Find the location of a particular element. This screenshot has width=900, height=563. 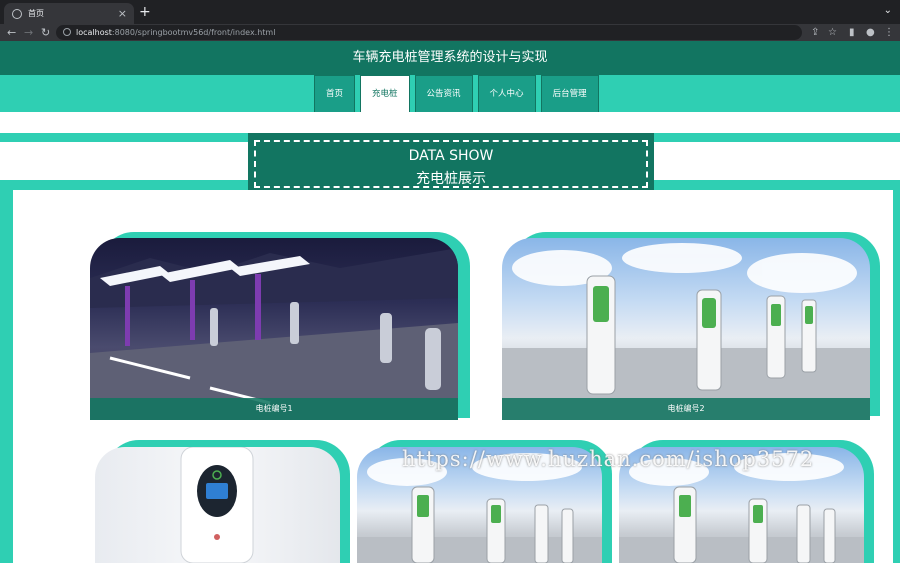

menu-kebab-icon: ⋮ is located at coordinates (889, 32).